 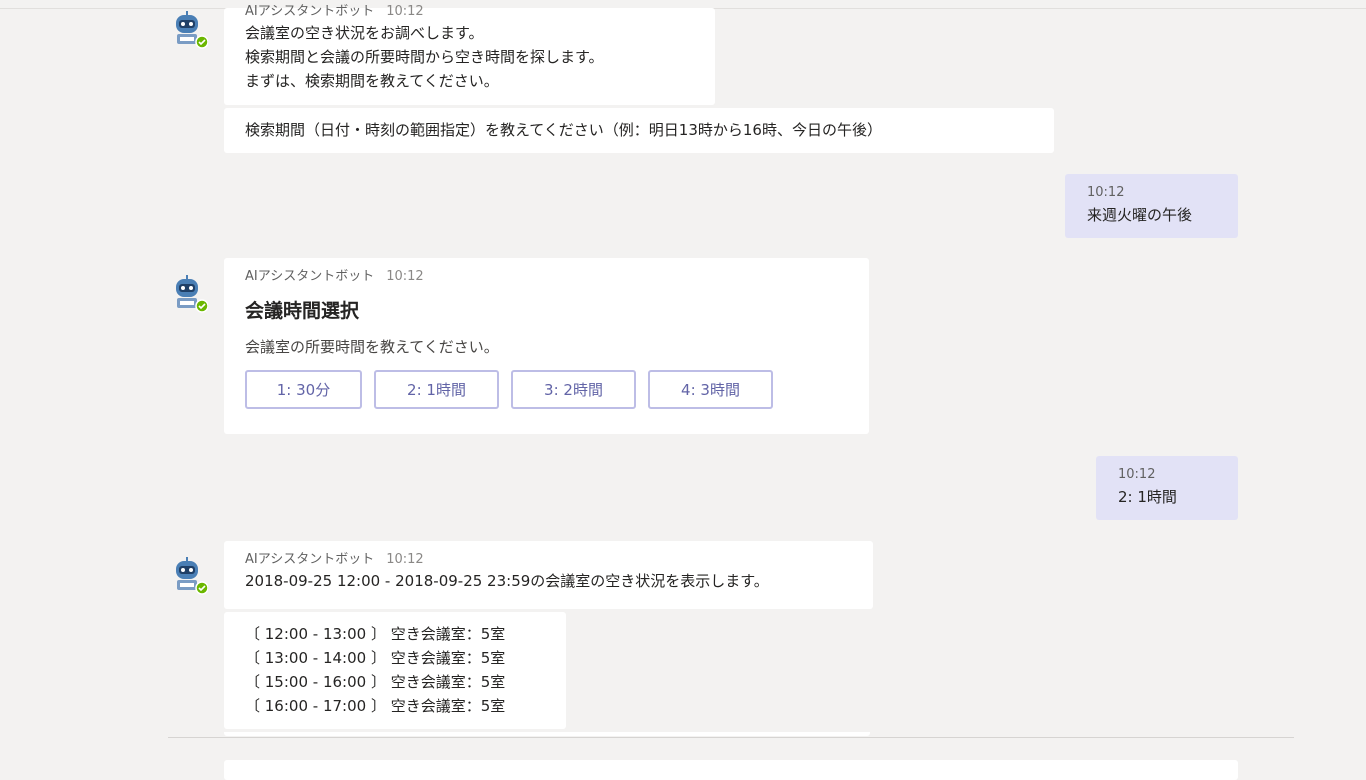 I want to click on user-message-1: 10:12 来週火曜の午後, so click(x=1151, y=206).